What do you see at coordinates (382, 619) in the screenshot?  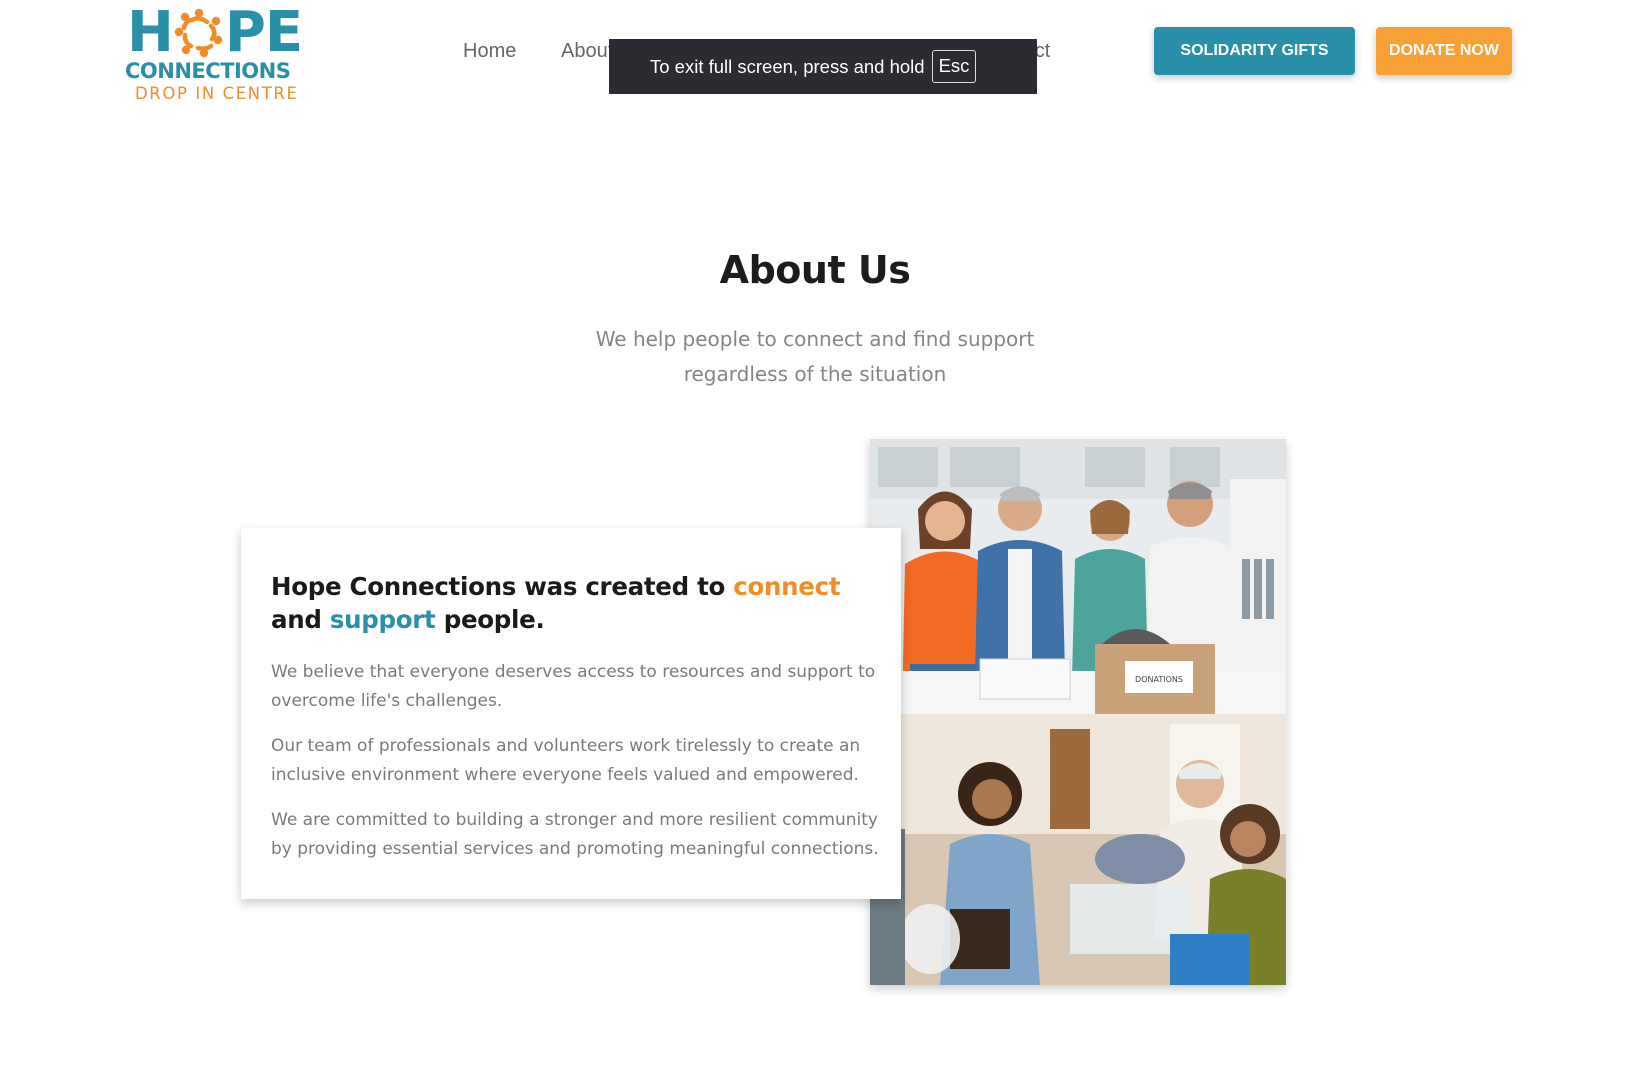 I see `heading-support-highlight: support` at bounding box center [382, 619].